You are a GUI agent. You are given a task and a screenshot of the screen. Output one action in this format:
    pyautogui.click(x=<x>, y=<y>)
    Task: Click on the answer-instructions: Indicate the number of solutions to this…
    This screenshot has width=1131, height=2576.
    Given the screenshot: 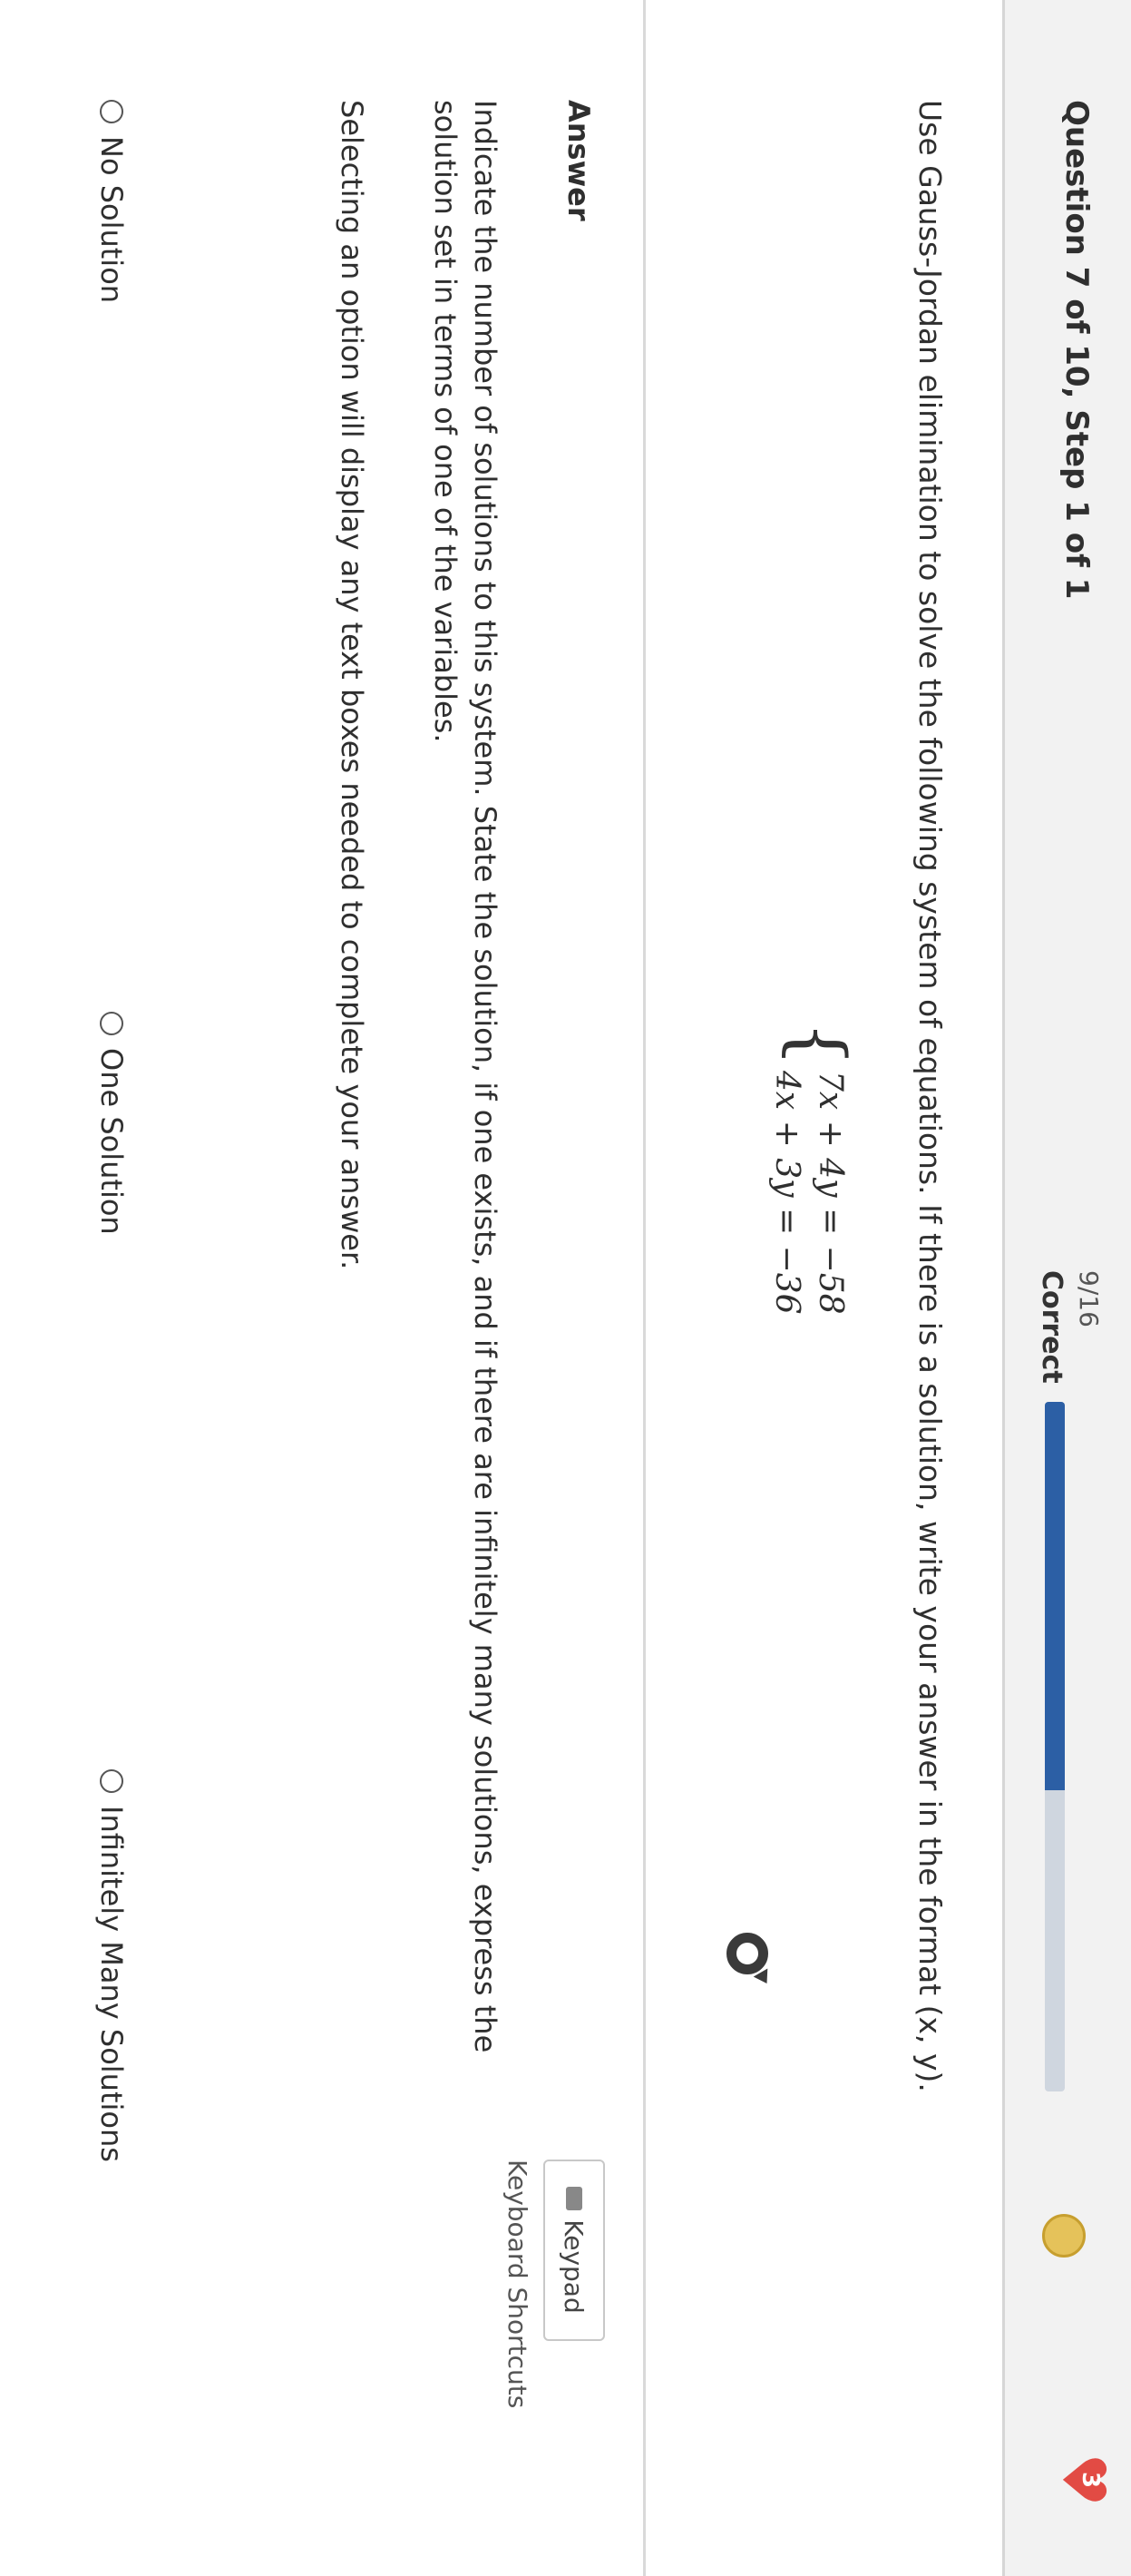 What is the action you would take?
    pyautogui.click(x=465, y=1076)
    